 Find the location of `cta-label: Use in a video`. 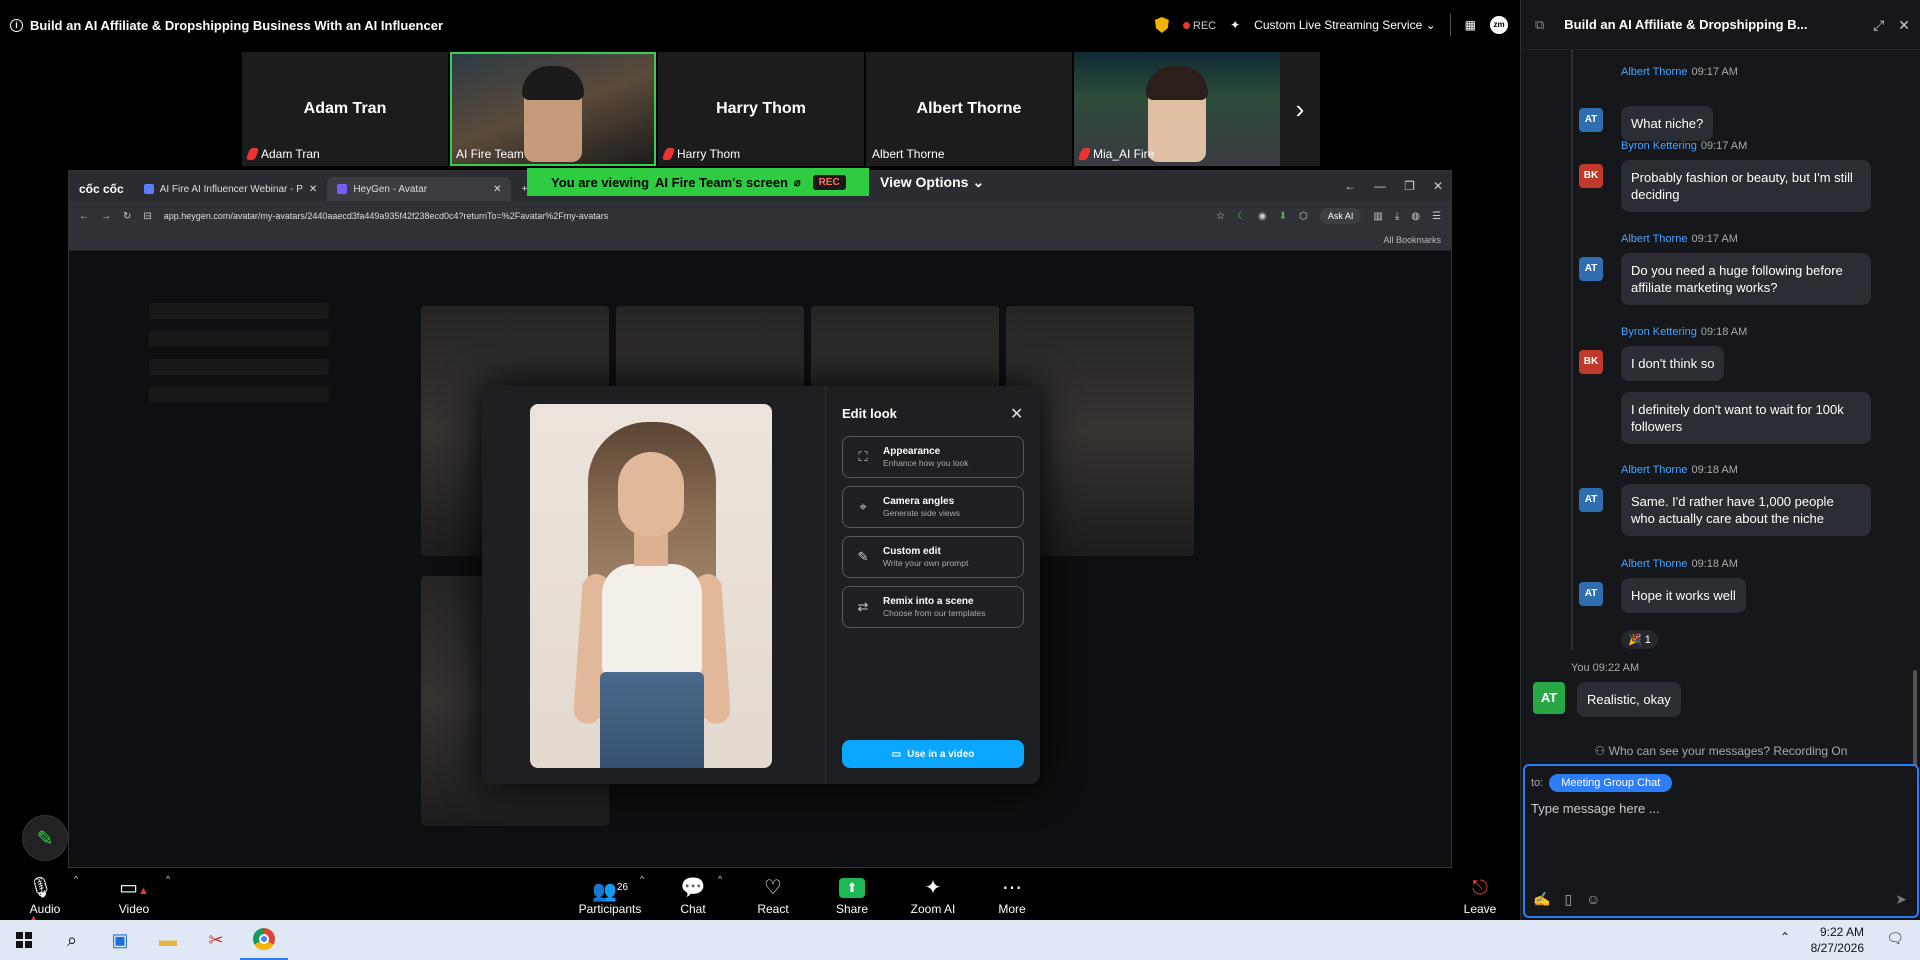

cta-label: Use in a video is located at coordinates (941, 754).